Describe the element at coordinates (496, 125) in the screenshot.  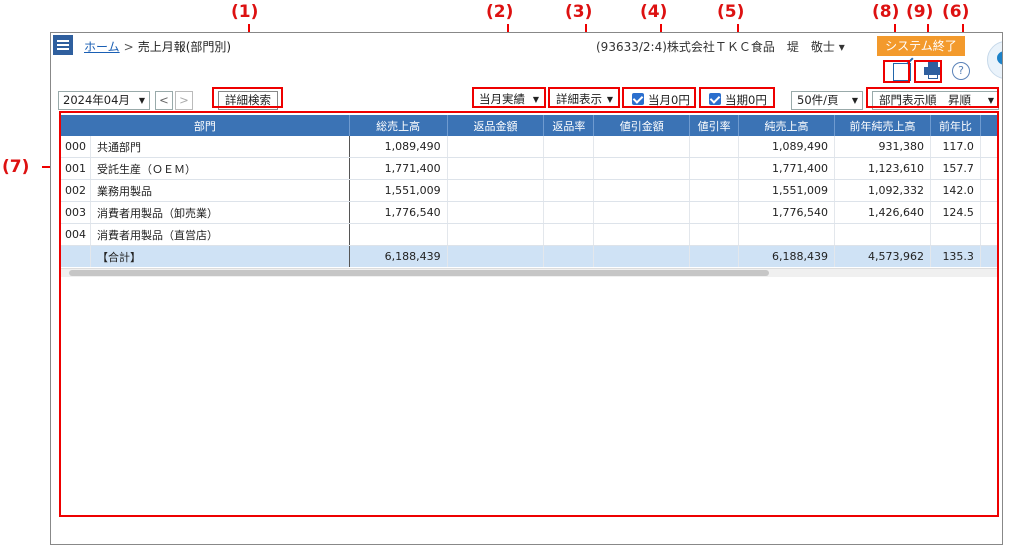
I see `column-header: 返品金額` at that location.